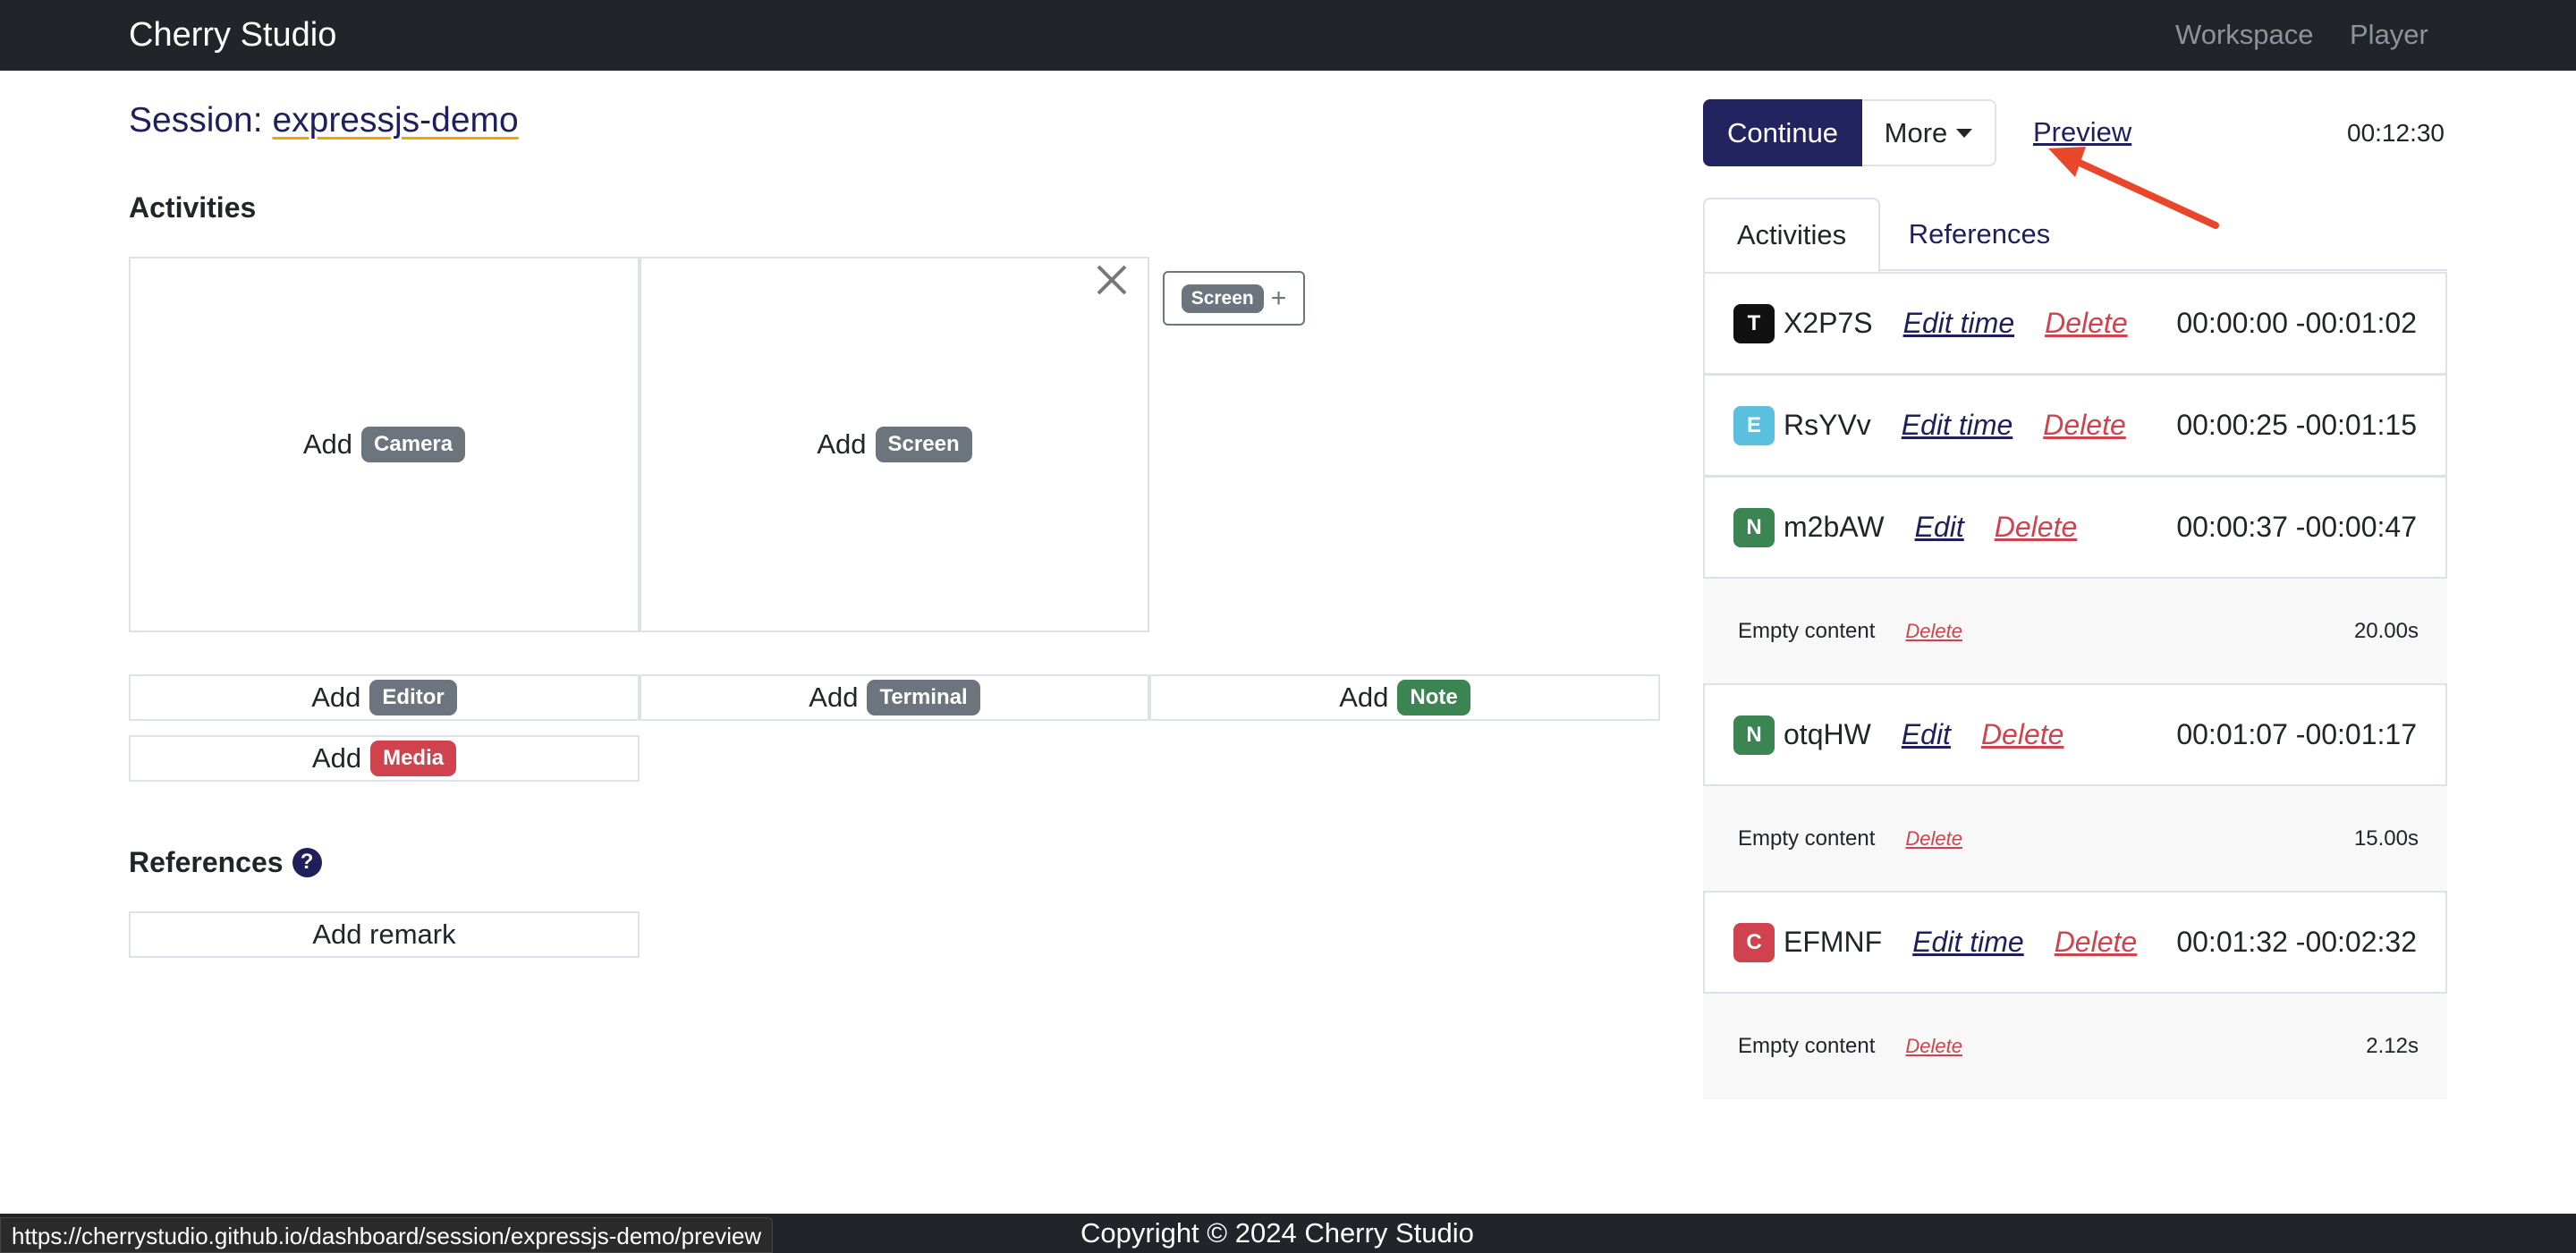  I want to click on continue-button: Continue, so click(1782, 132).